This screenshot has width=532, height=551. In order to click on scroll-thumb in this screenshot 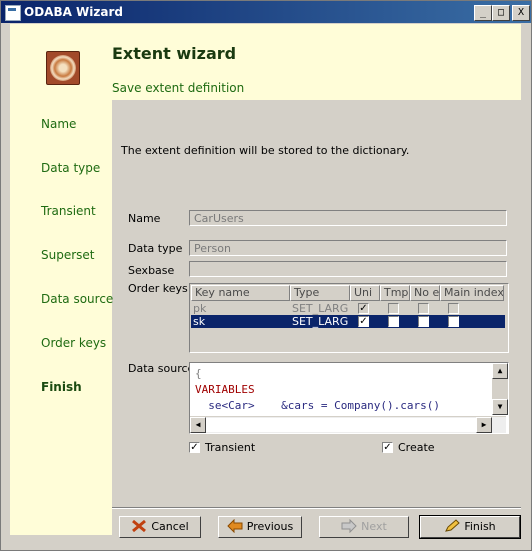, I will do `click(341, 425)`.